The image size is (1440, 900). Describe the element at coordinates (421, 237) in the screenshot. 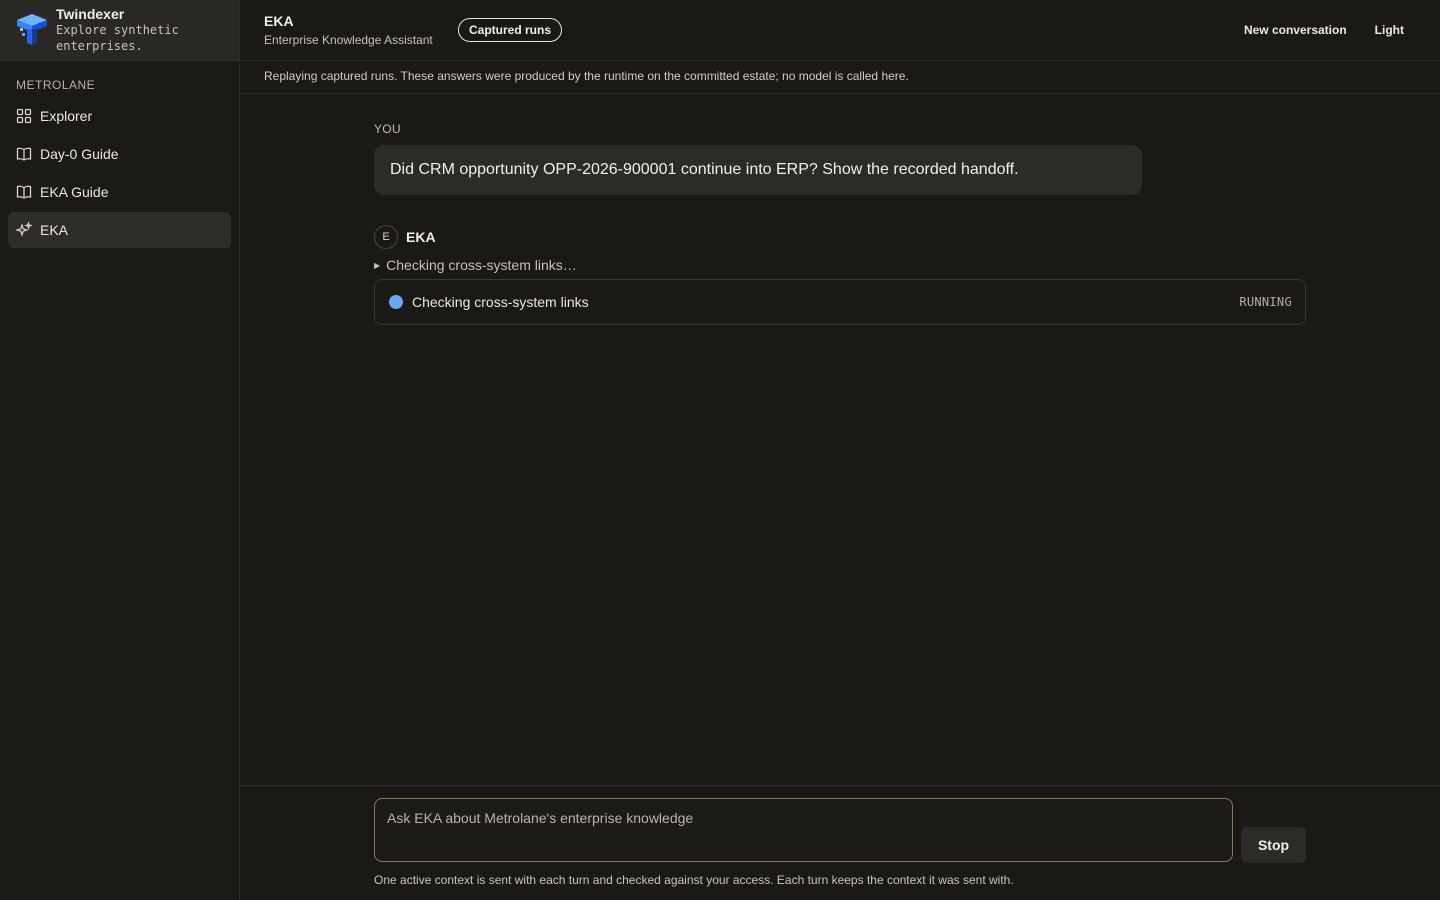

I see `assistant-name: EKA` at that location.